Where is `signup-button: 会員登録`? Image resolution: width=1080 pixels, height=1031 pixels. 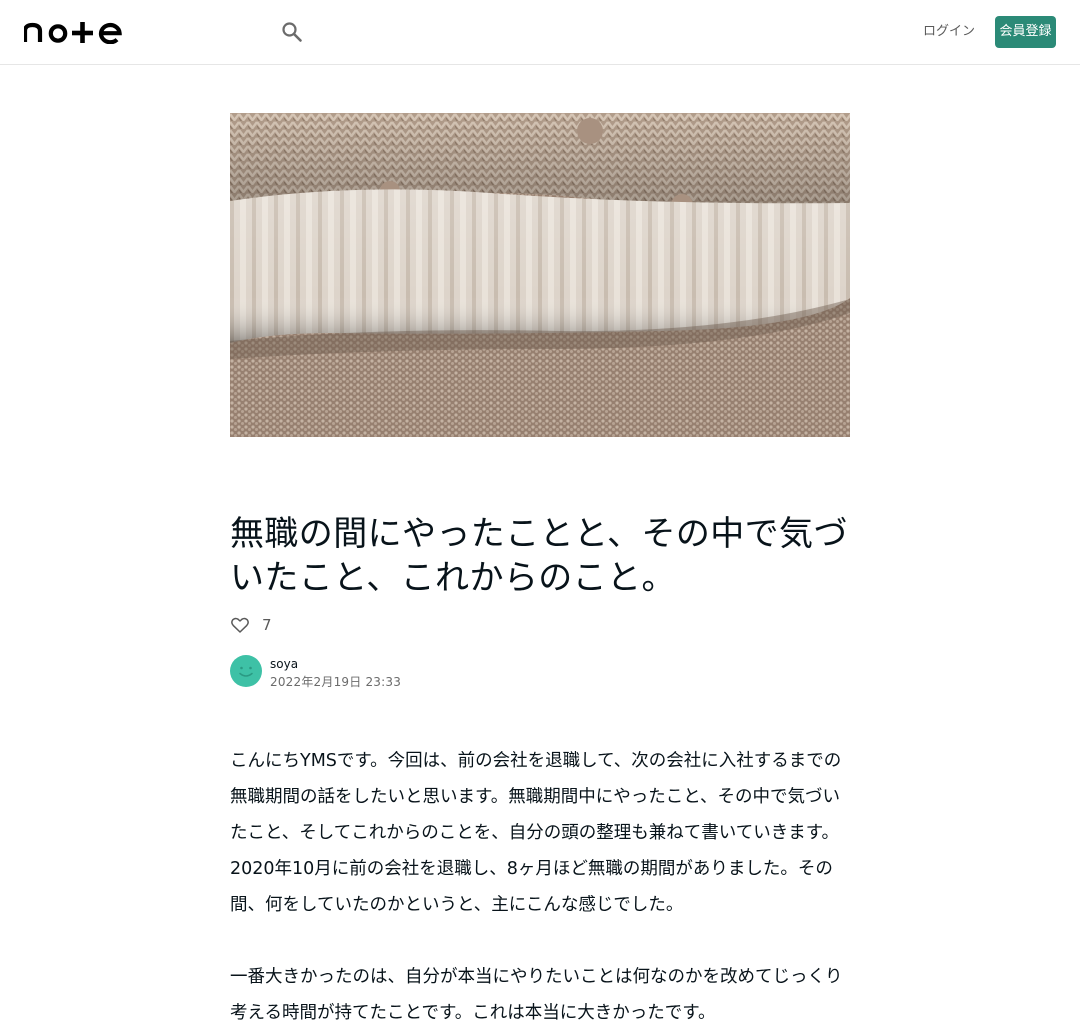
signup-button: 会員登録 is located at coordinates (1025, 32).